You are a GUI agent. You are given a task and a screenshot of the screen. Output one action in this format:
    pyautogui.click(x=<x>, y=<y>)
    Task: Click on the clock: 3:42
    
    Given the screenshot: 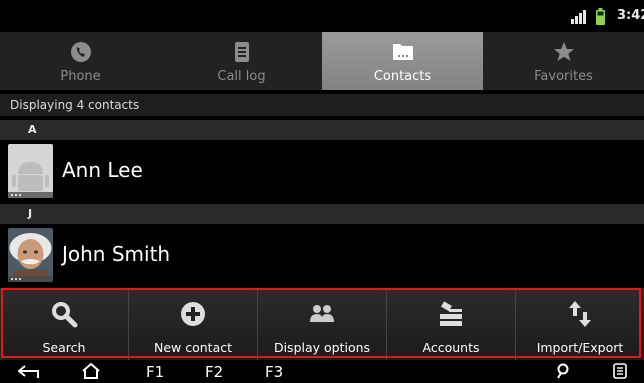 What is the action you would take?
    pyautogui.click(x=630, y=15)
    